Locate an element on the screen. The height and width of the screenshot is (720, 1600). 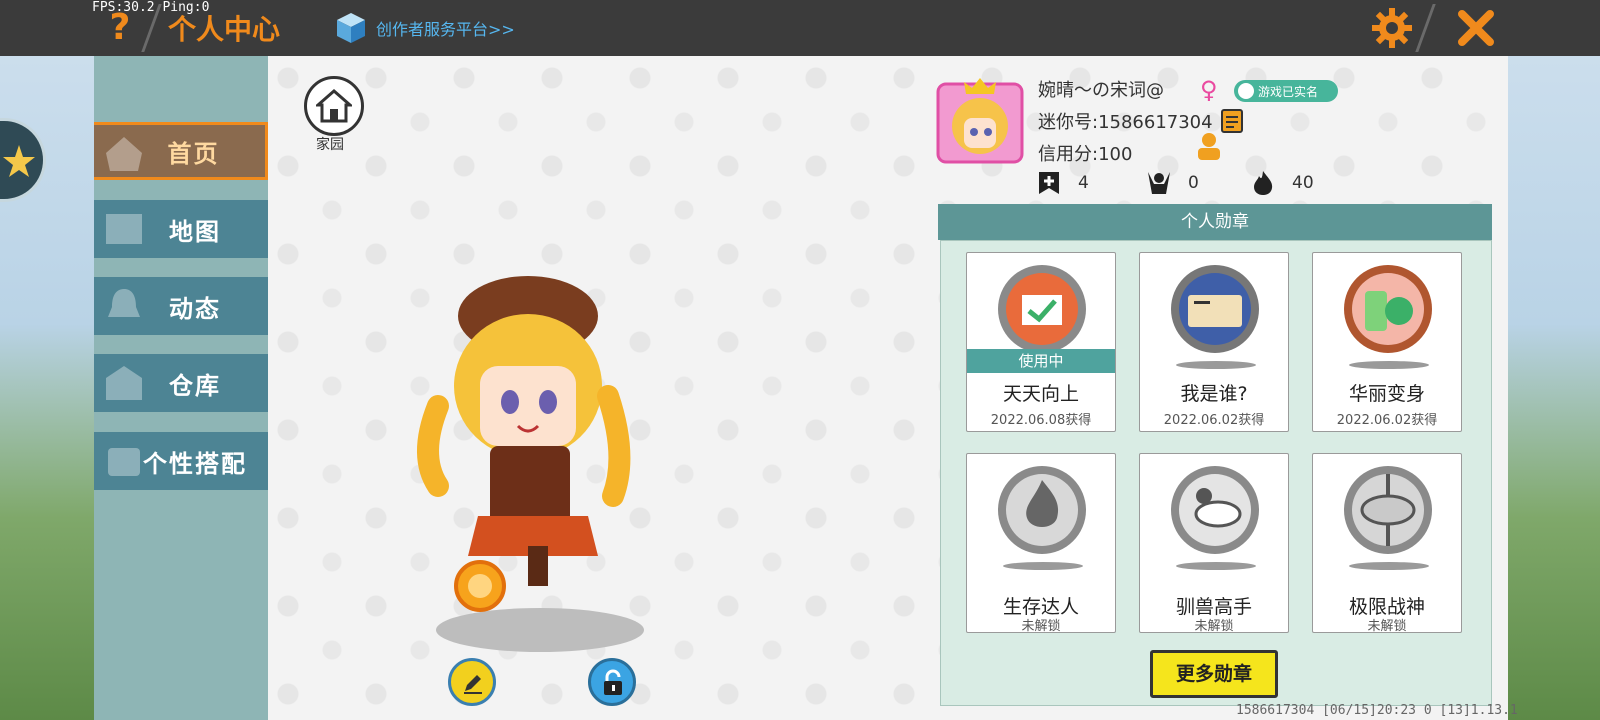
sidebar-item-label: 首页 is located at coordinates (193, 153).